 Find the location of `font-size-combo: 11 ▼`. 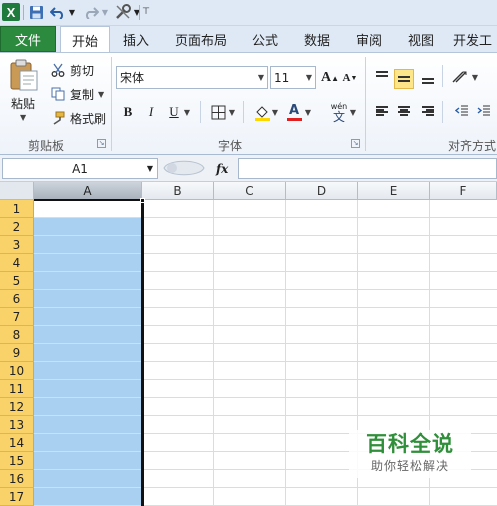

font-size-combo: 11 ▼ is located at coordinates (293, 77).